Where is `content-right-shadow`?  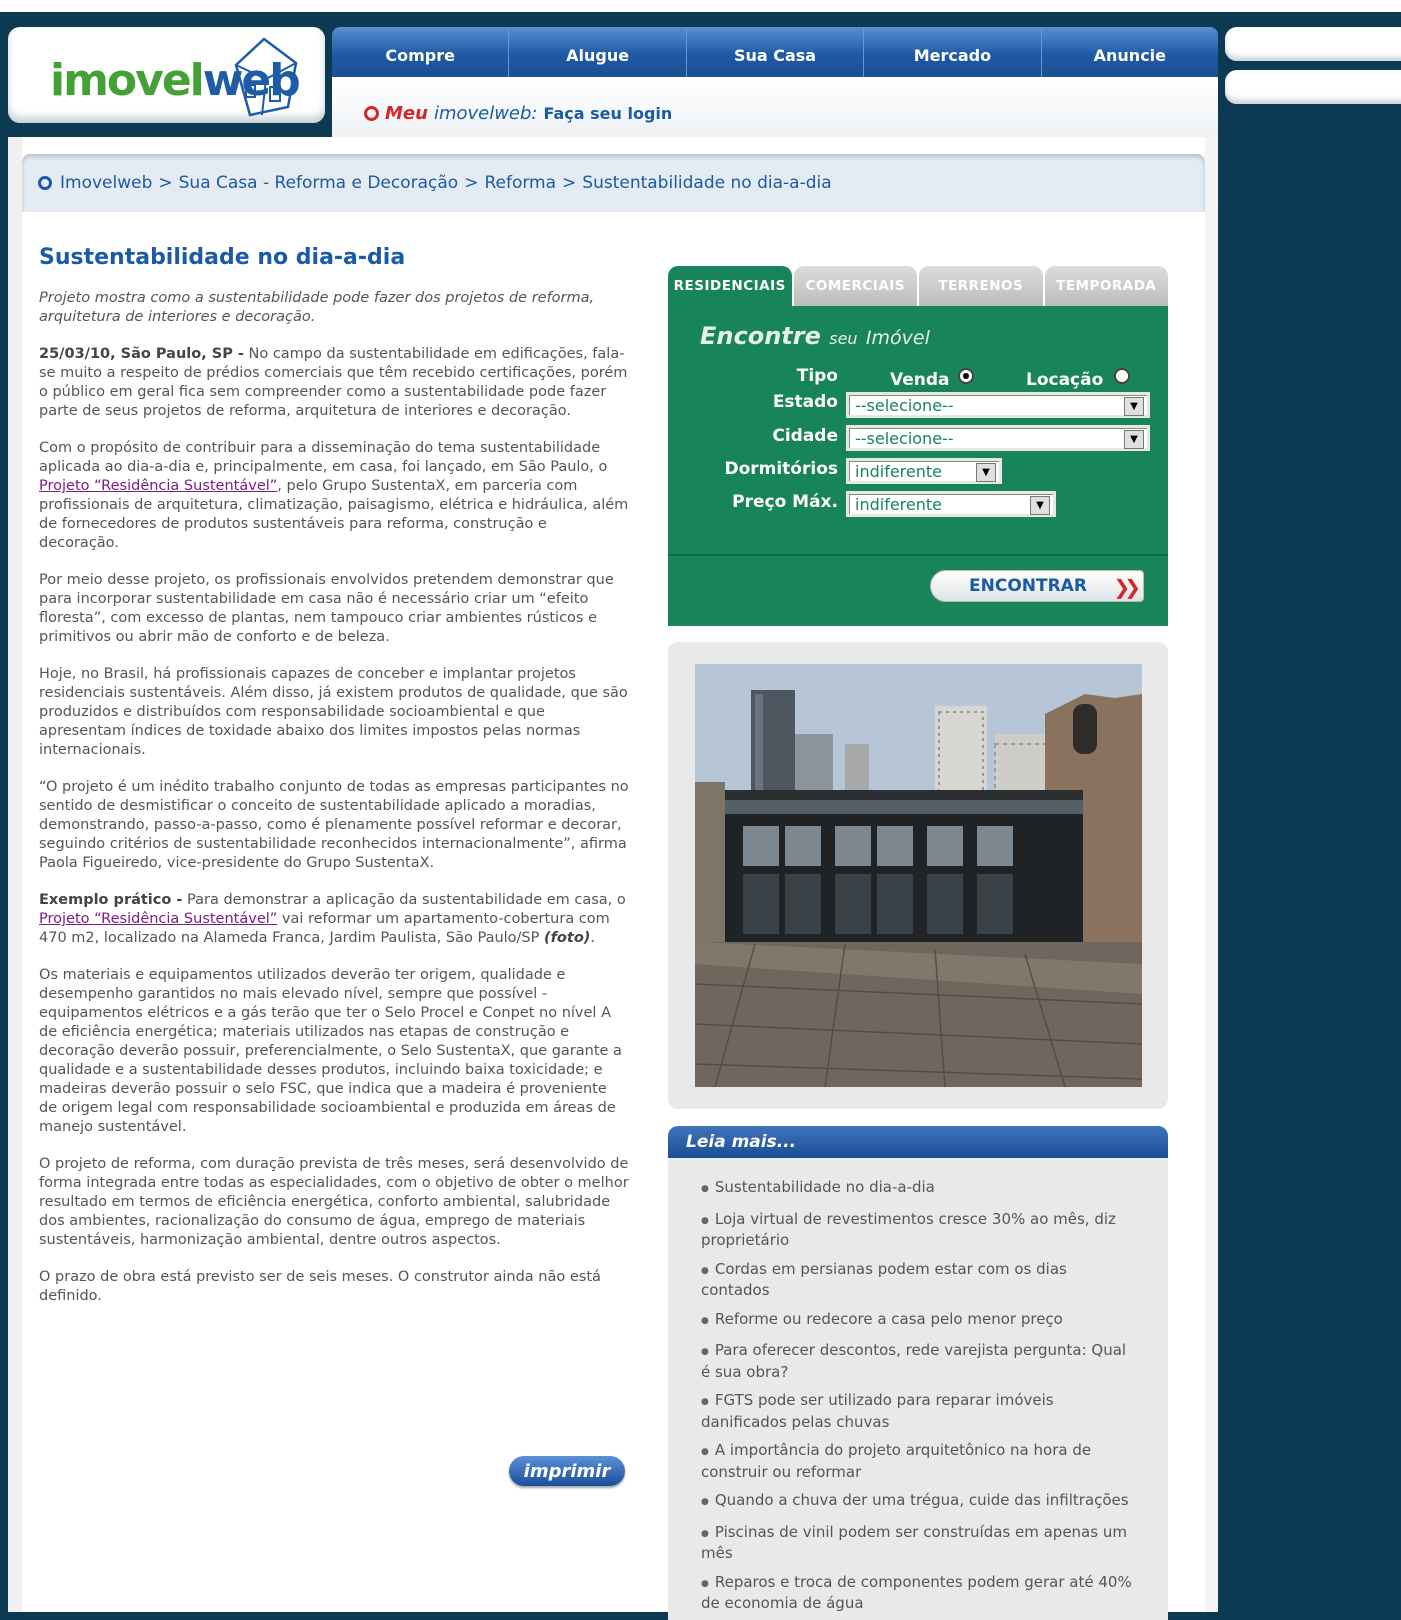 content-right-shadow is located at coordinates (1211, 874).